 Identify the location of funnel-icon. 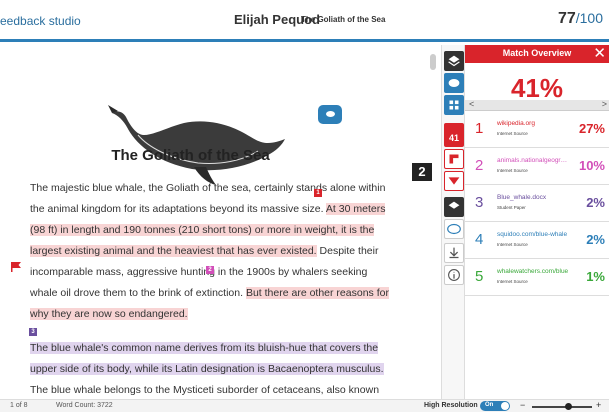
(454, 181).